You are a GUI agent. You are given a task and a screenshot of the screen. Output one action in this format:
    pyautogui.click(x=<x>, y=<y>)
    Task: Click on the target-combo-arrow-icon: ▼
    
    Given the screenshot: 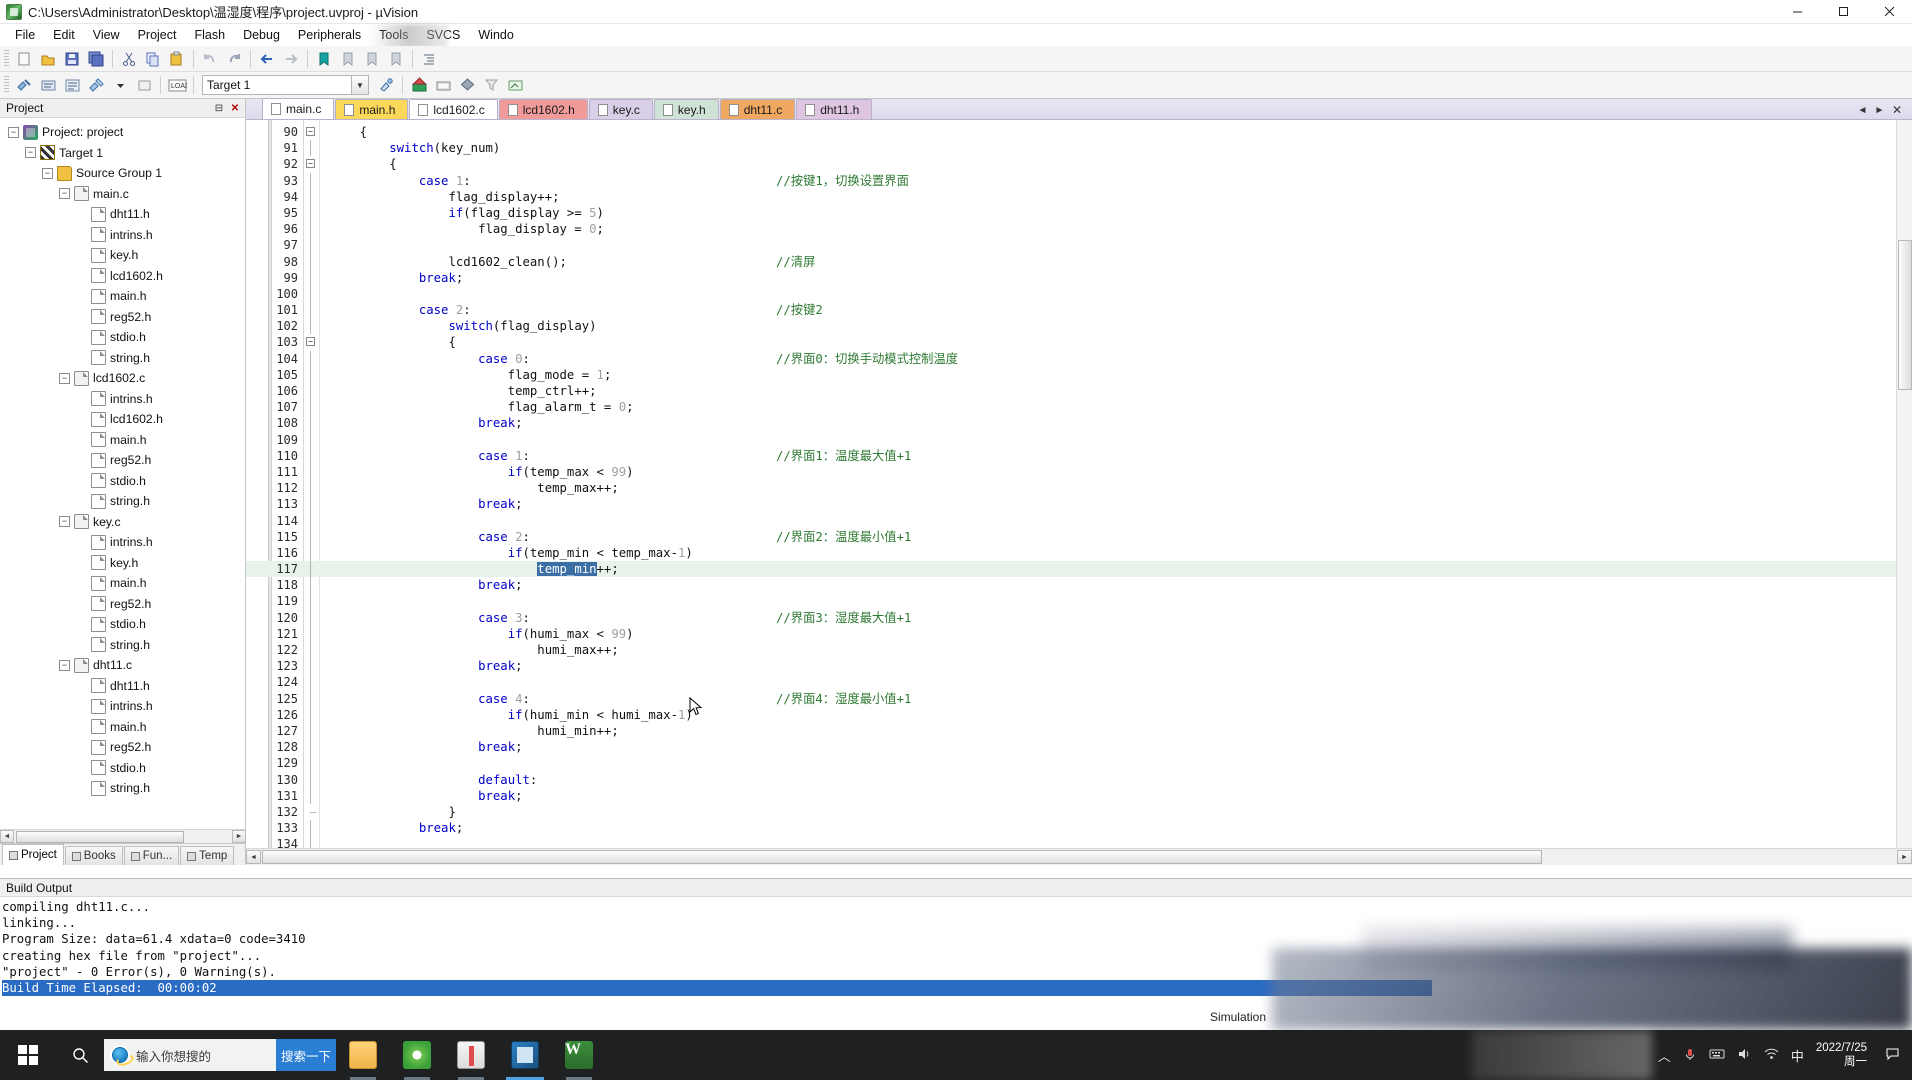 What is the action you would take?
    pyautogui.click(x=360, y=85)
    